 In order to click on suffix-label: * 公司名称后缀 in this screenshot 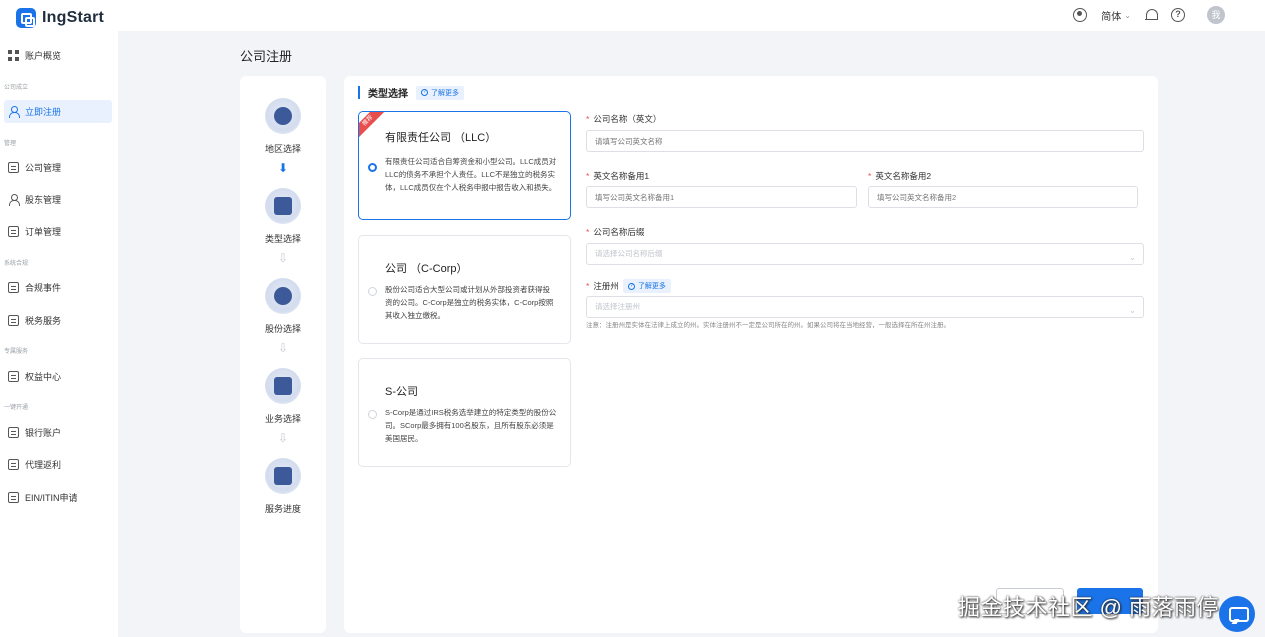, I will do `click(615, 232)`.